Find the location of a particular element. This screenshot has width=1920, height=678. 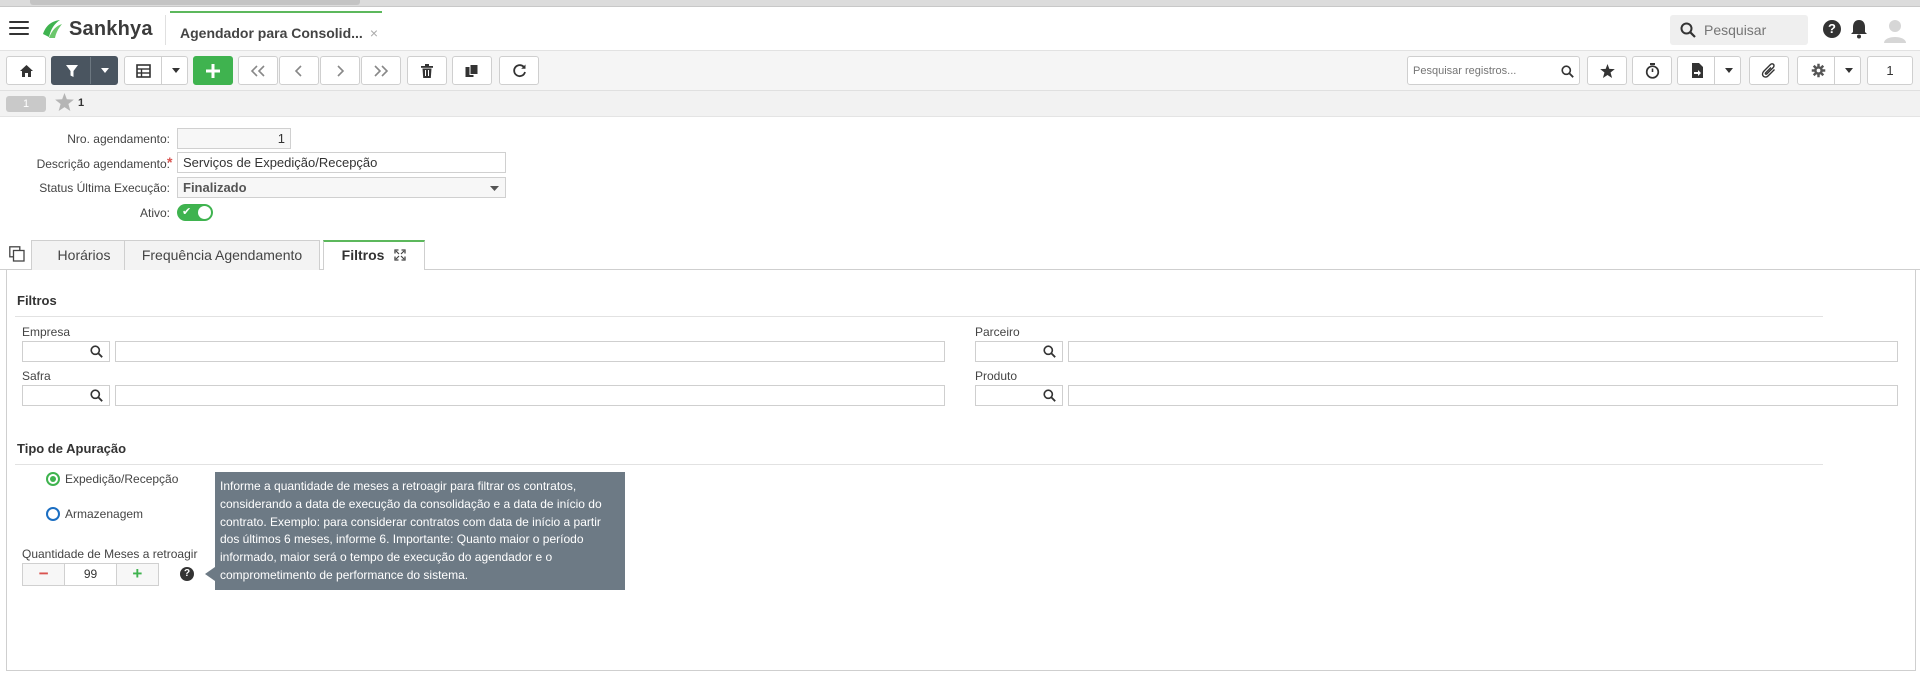

add-icon is located at coordinates (213, 70).